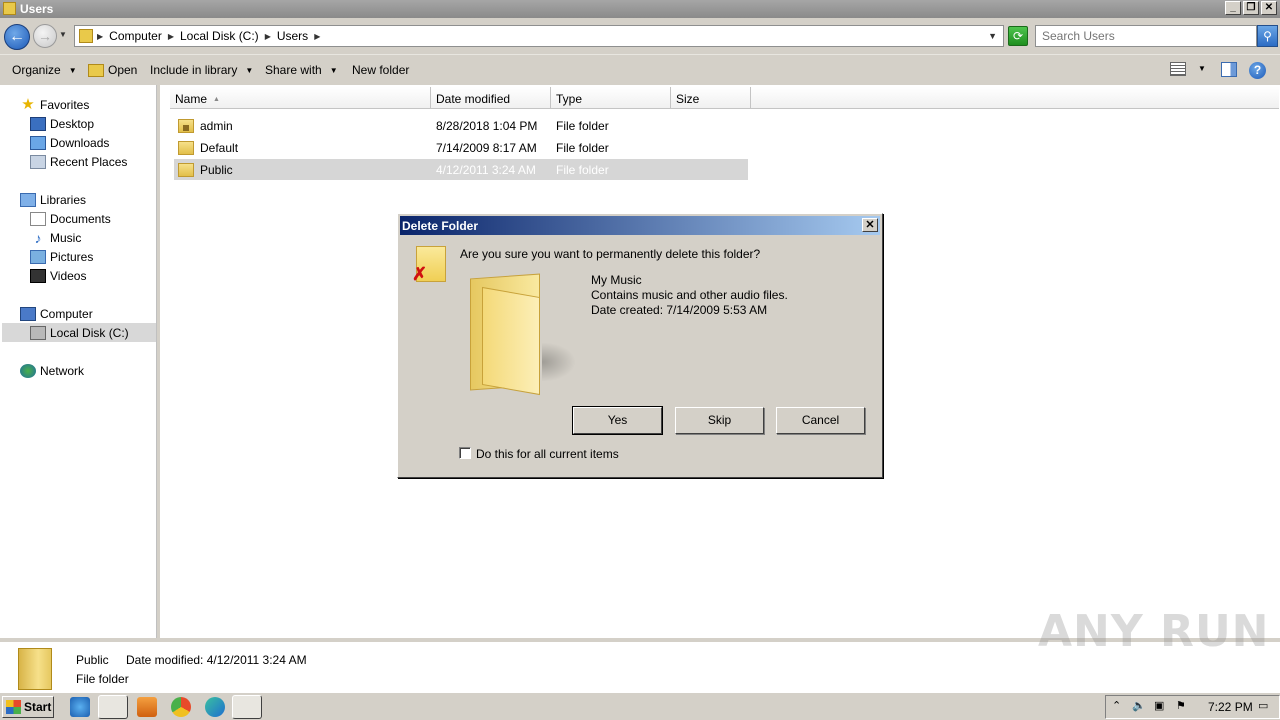 This screenshot has height=720, width=1280. I want to click on table-row: Default 7/14/2009 8:17 AM File folder, so click(461, 147).